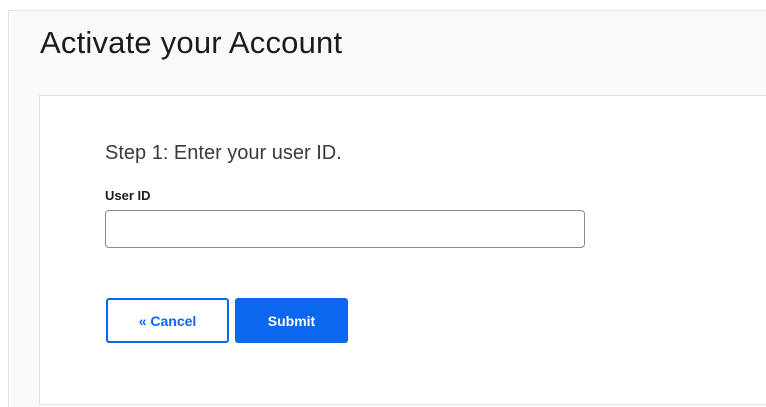 This screenshot has width=766, height=407. What do you see at coordinates (167, 320) in the screenshot?
I see `cancel-button: « Cancel` at bounding box center [167, 320].